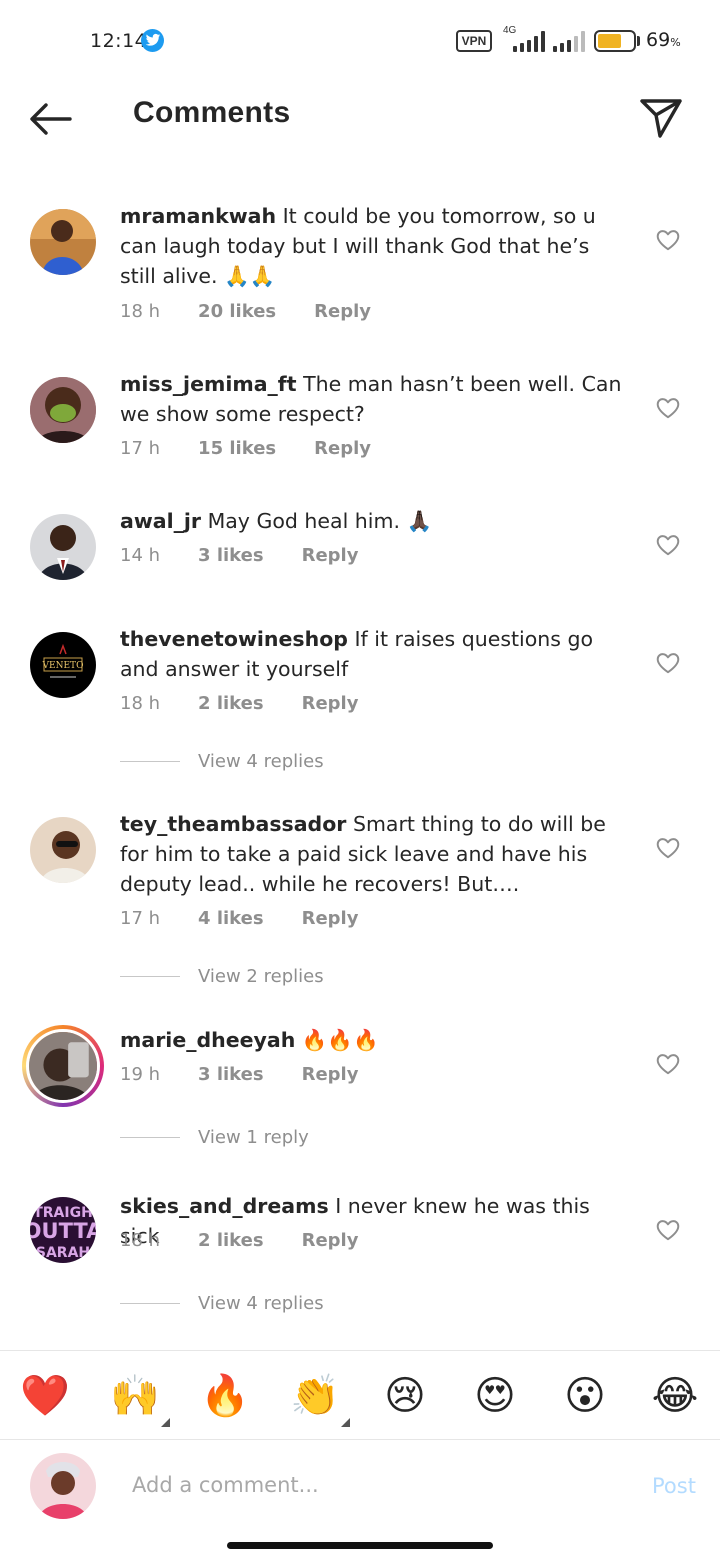  What do you see at coordinates (135, 1396) in the screenshot?
I see `emoji-raised-hands-glyph: 🙌` at bounding box center [135, 1396].